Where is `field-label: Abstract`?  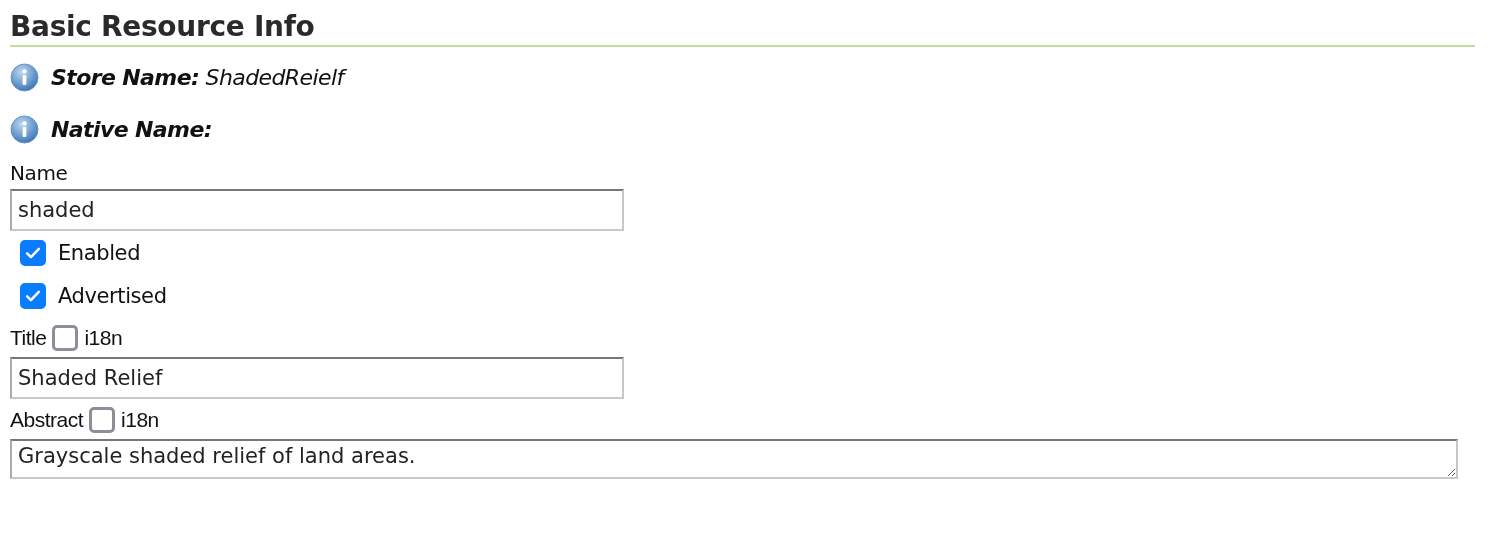 field-label: Abstract is located at coordinates (47, 420).